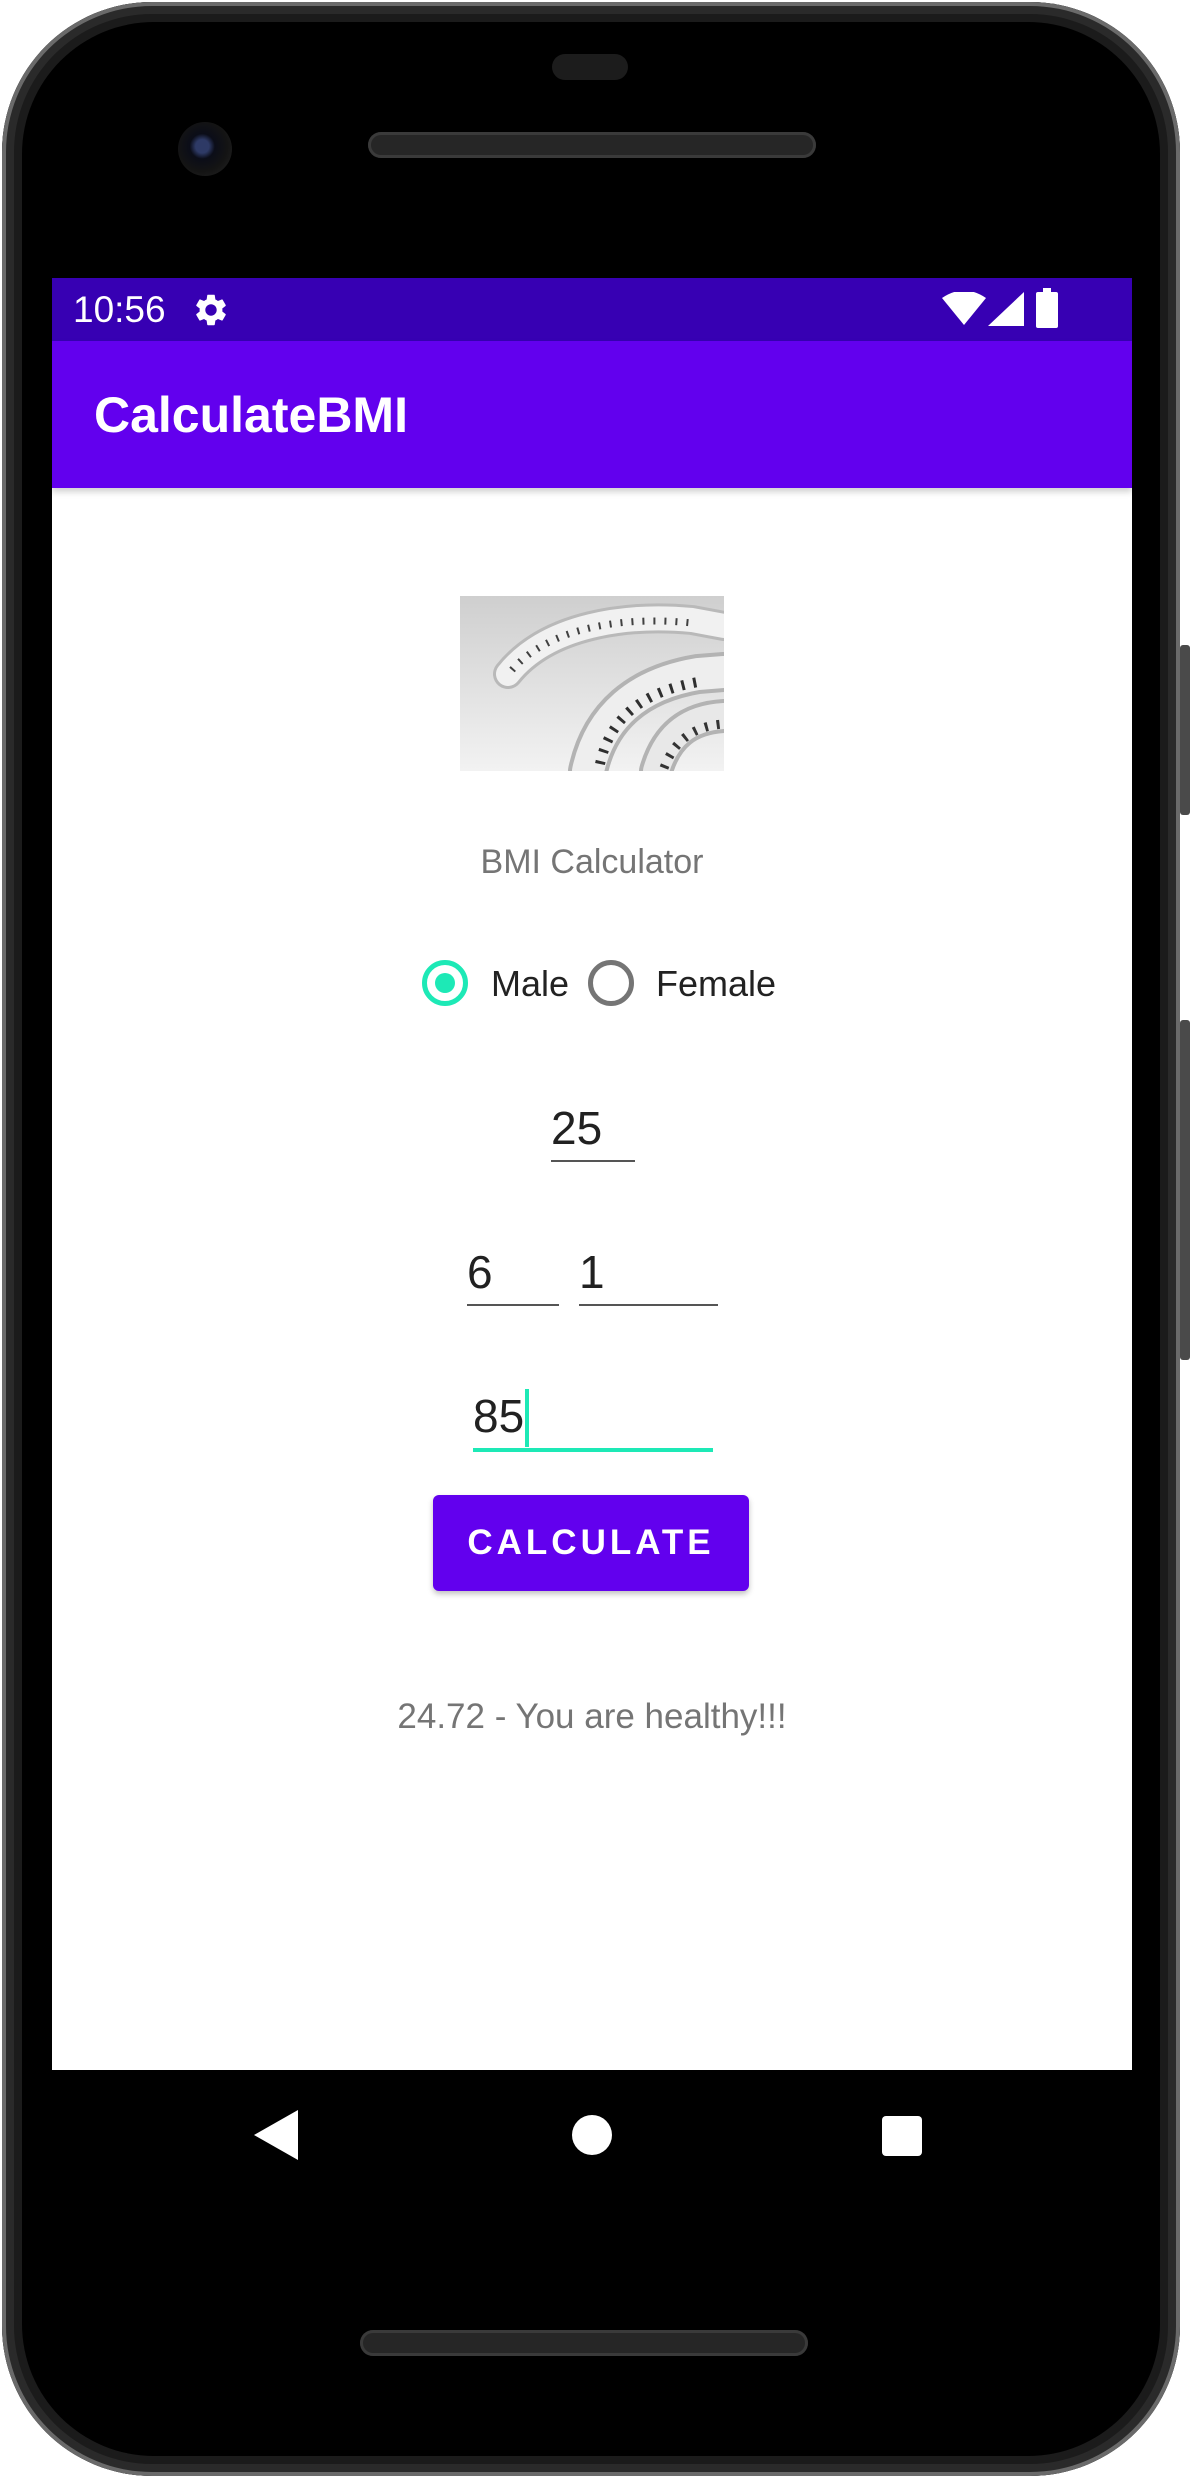  I want to click on app-bar: CalculateBMI, so click(592, 414).